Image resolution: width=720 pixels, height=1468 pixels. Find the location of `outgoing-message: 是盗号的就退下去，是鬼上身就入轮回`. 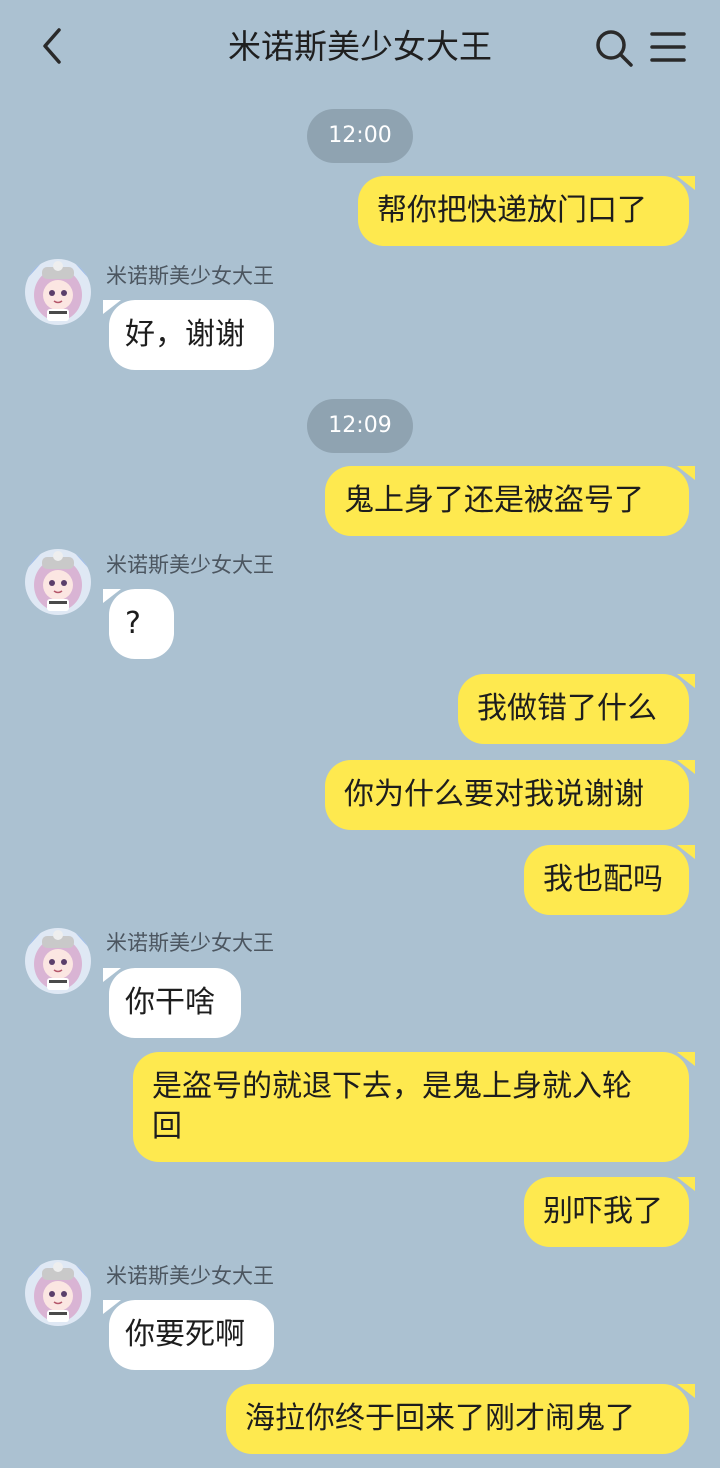

outgoing-message: 是盗号的就退下去，是鬼上身就入轮回 is located at coordinates (414, 1107).